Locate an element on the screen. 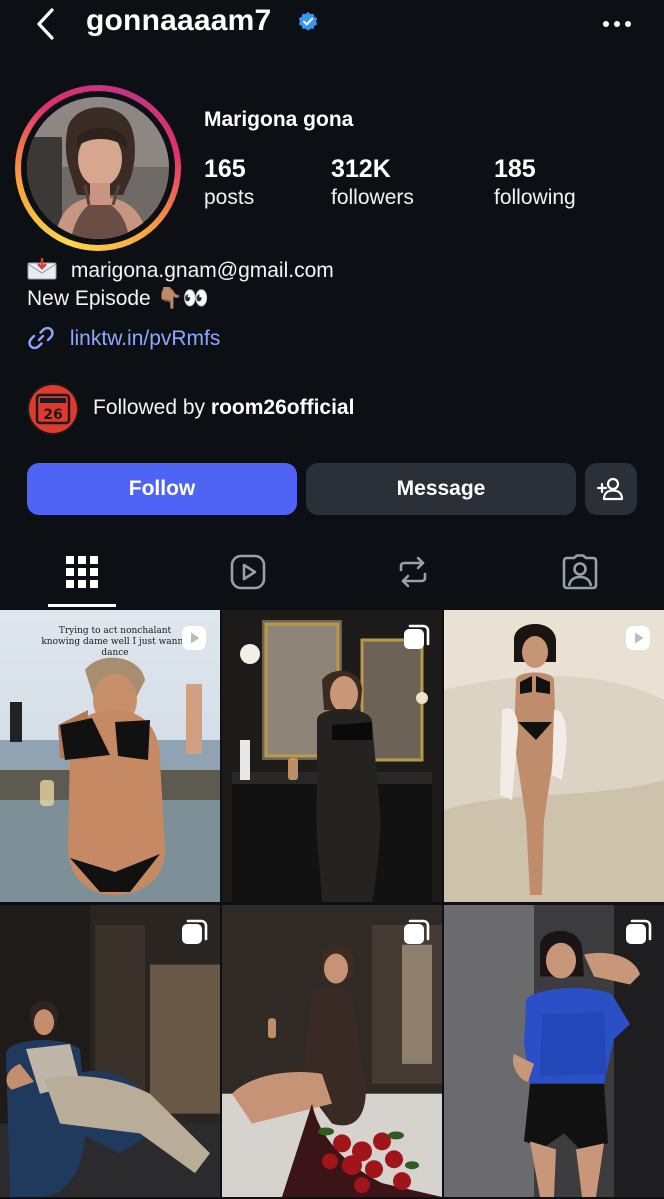 This screenshot has width=664, height=1199. room26-avatar: 26 is located at coordinates (53, 409).